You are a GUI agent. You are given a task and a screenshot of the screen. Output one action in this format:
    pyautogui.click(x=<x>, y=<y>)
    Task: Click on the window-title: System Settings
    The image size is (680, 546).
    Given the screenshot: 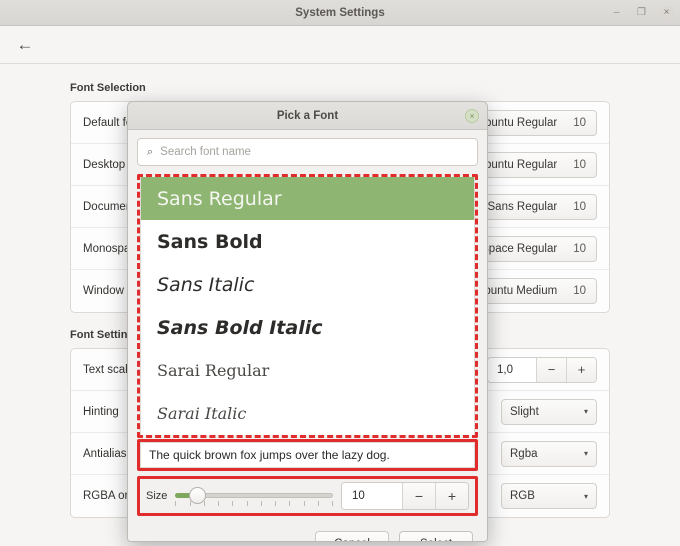 What is the action you would take?
    pyautogui.click(x=340, y=12)
    